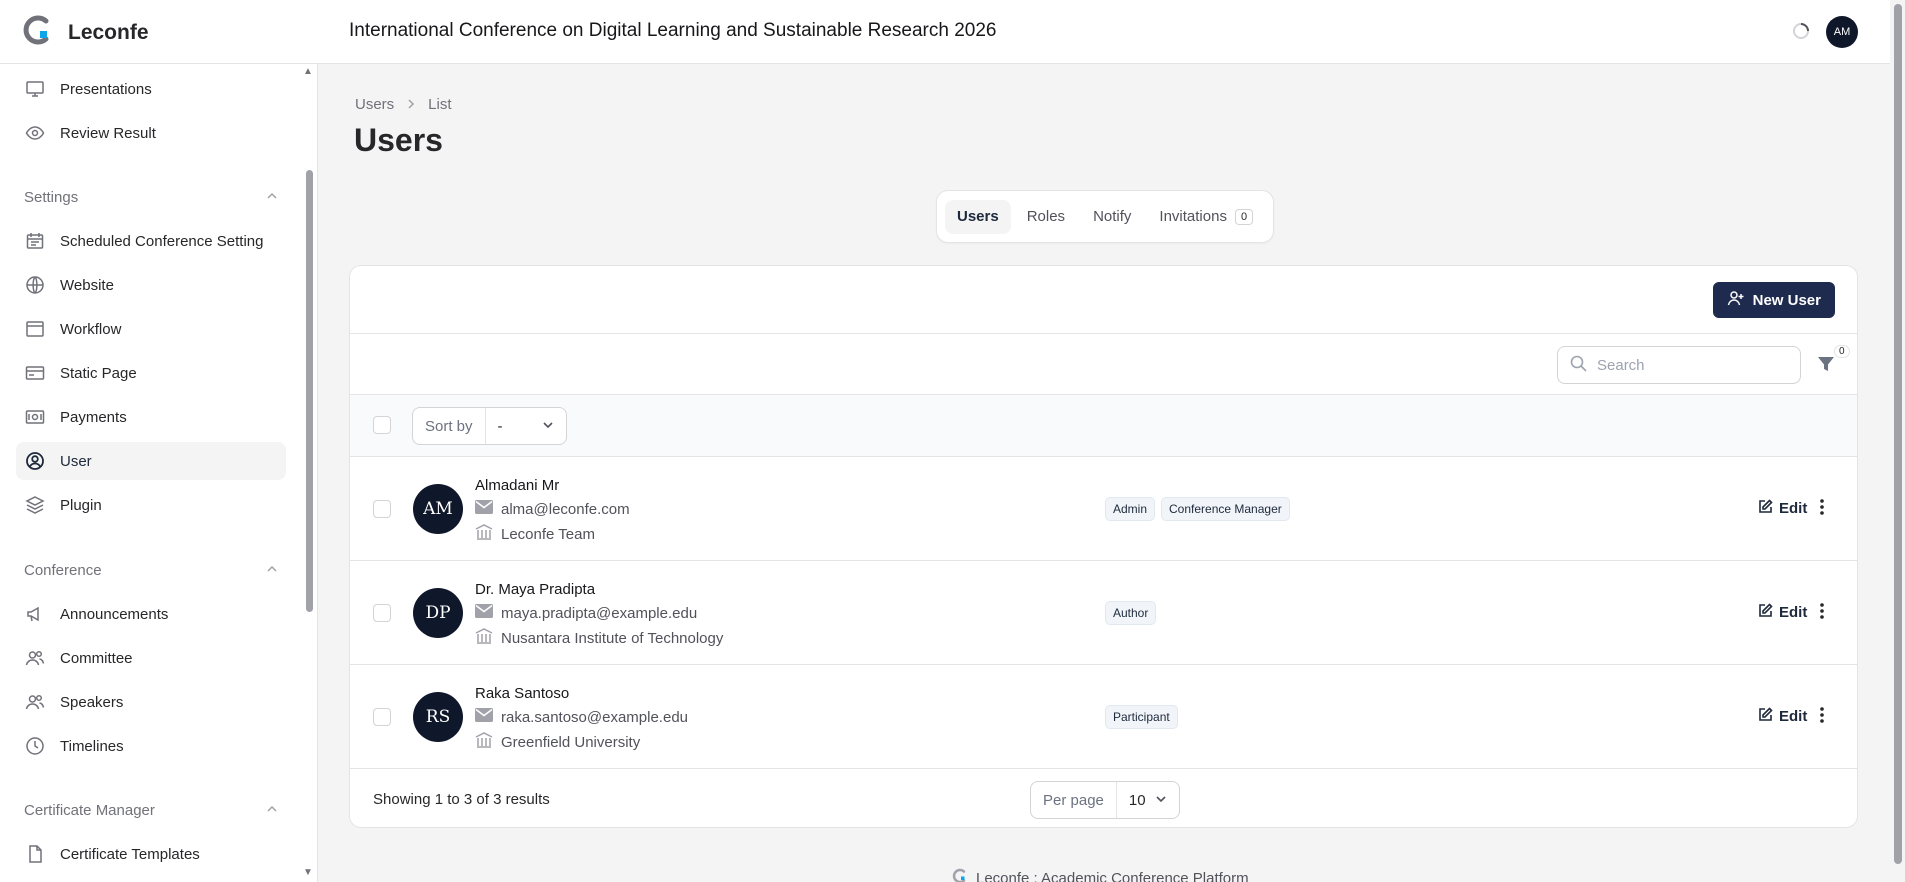  Describe the element at coordinates (612, 638) in the screenshot. I see `user-affiliation: Nusantara Institute of Technology` at that location.